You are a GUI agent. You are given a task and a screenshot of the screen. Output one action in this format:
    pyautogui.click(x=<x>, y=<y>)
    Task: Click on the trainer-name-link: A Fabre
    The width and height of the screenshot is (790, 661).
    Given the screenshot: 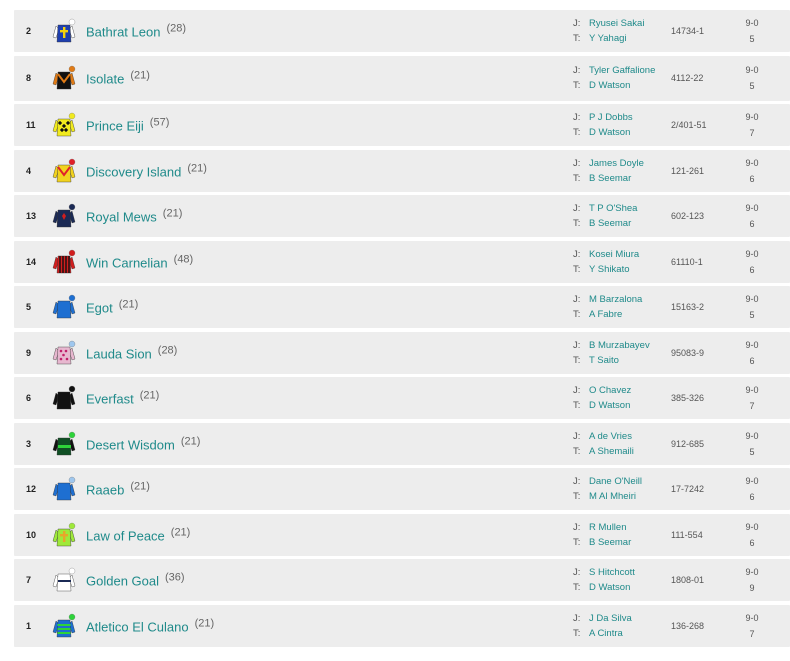 What is the action you would take?
    pyautogui.click(x=623, y=314)
    